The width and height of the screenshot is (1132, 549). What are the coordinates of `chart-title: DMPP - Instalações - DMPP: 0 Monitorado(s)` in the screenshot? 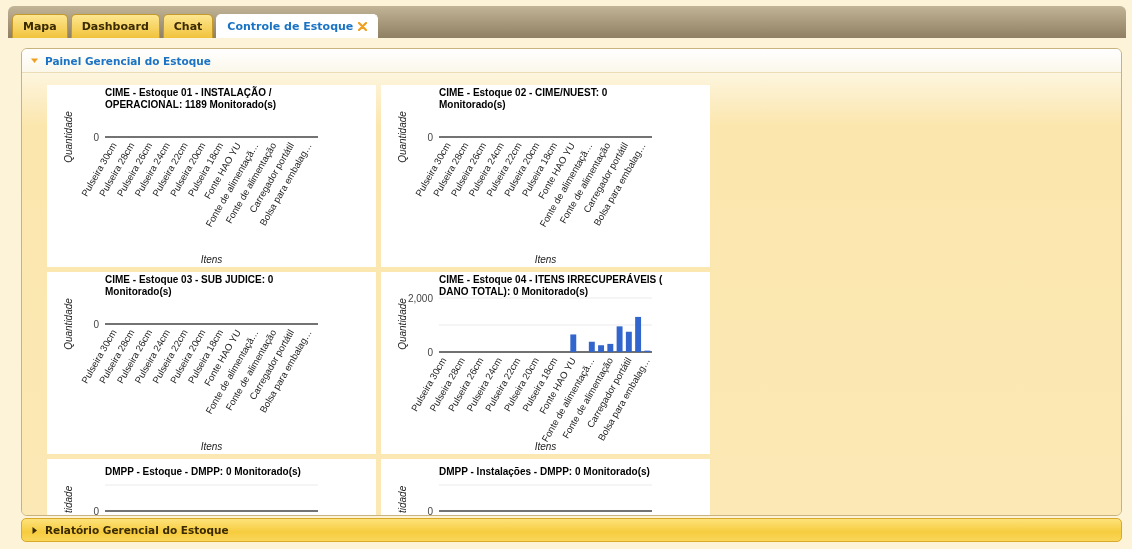 It's located at (545, 472).